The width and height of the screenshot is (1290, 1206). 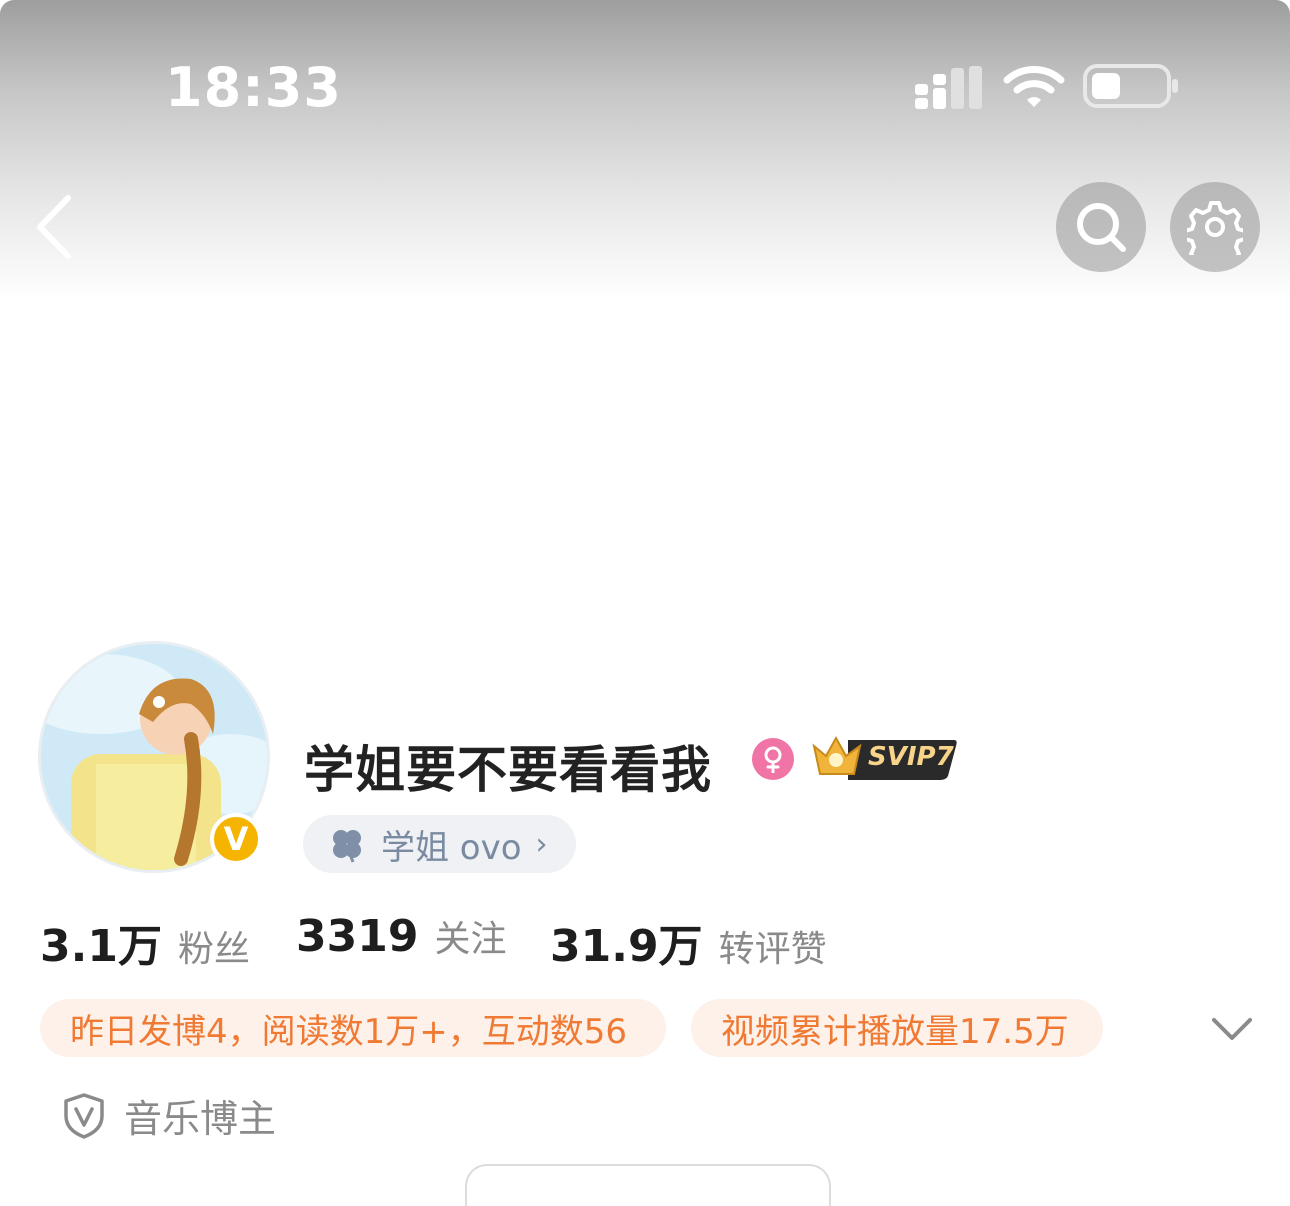 I want to click on followers-label: 粉丝, so click(x=213, y=949).